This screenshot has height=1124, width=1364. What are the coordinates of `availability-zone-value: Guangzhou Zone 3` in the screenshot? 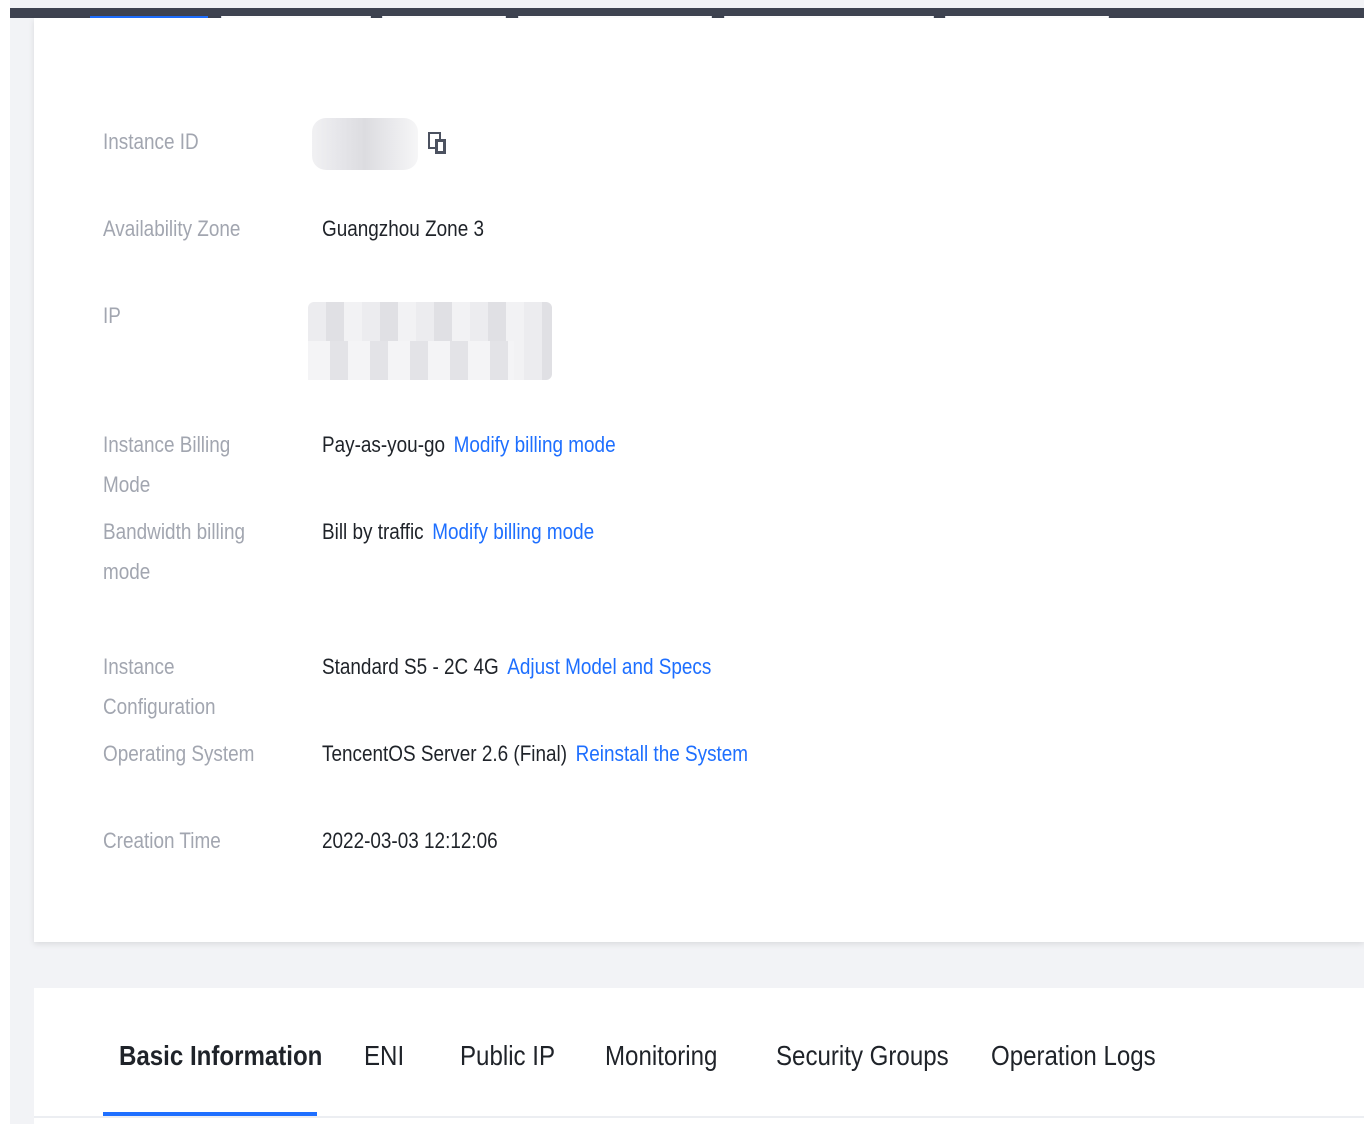 It's located at (403, 228).